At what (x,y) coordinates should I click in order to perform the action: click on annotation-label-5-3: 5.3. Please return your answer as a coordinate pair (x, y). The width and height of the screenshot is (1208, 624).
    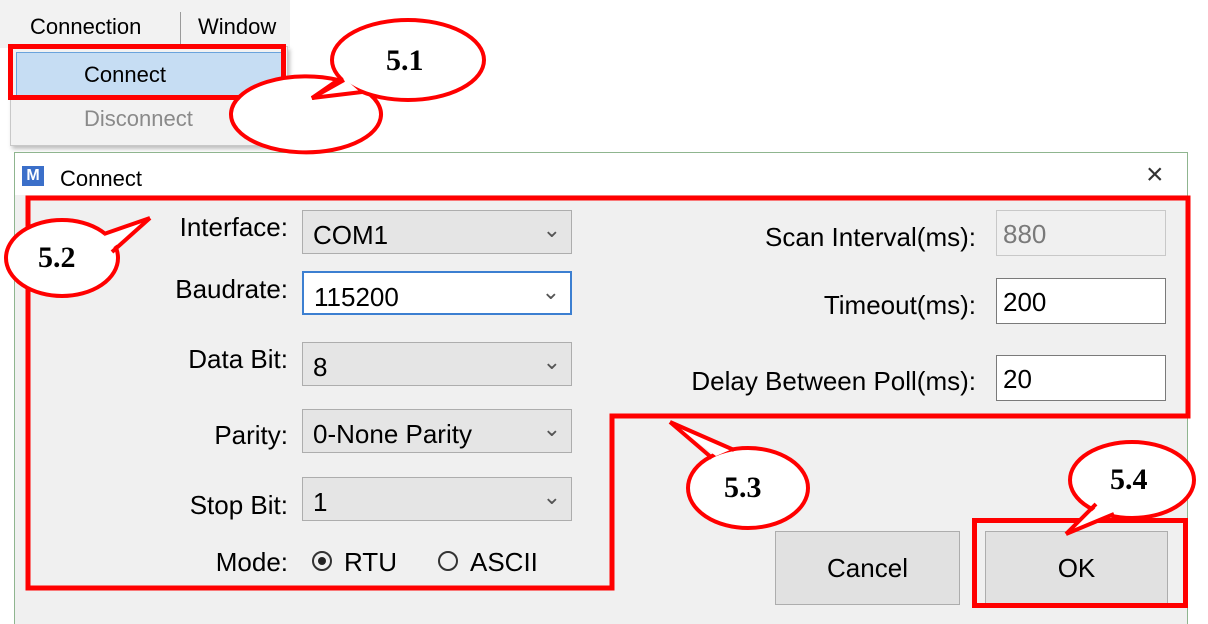
    Looking at the image, I should click on (743, 487).